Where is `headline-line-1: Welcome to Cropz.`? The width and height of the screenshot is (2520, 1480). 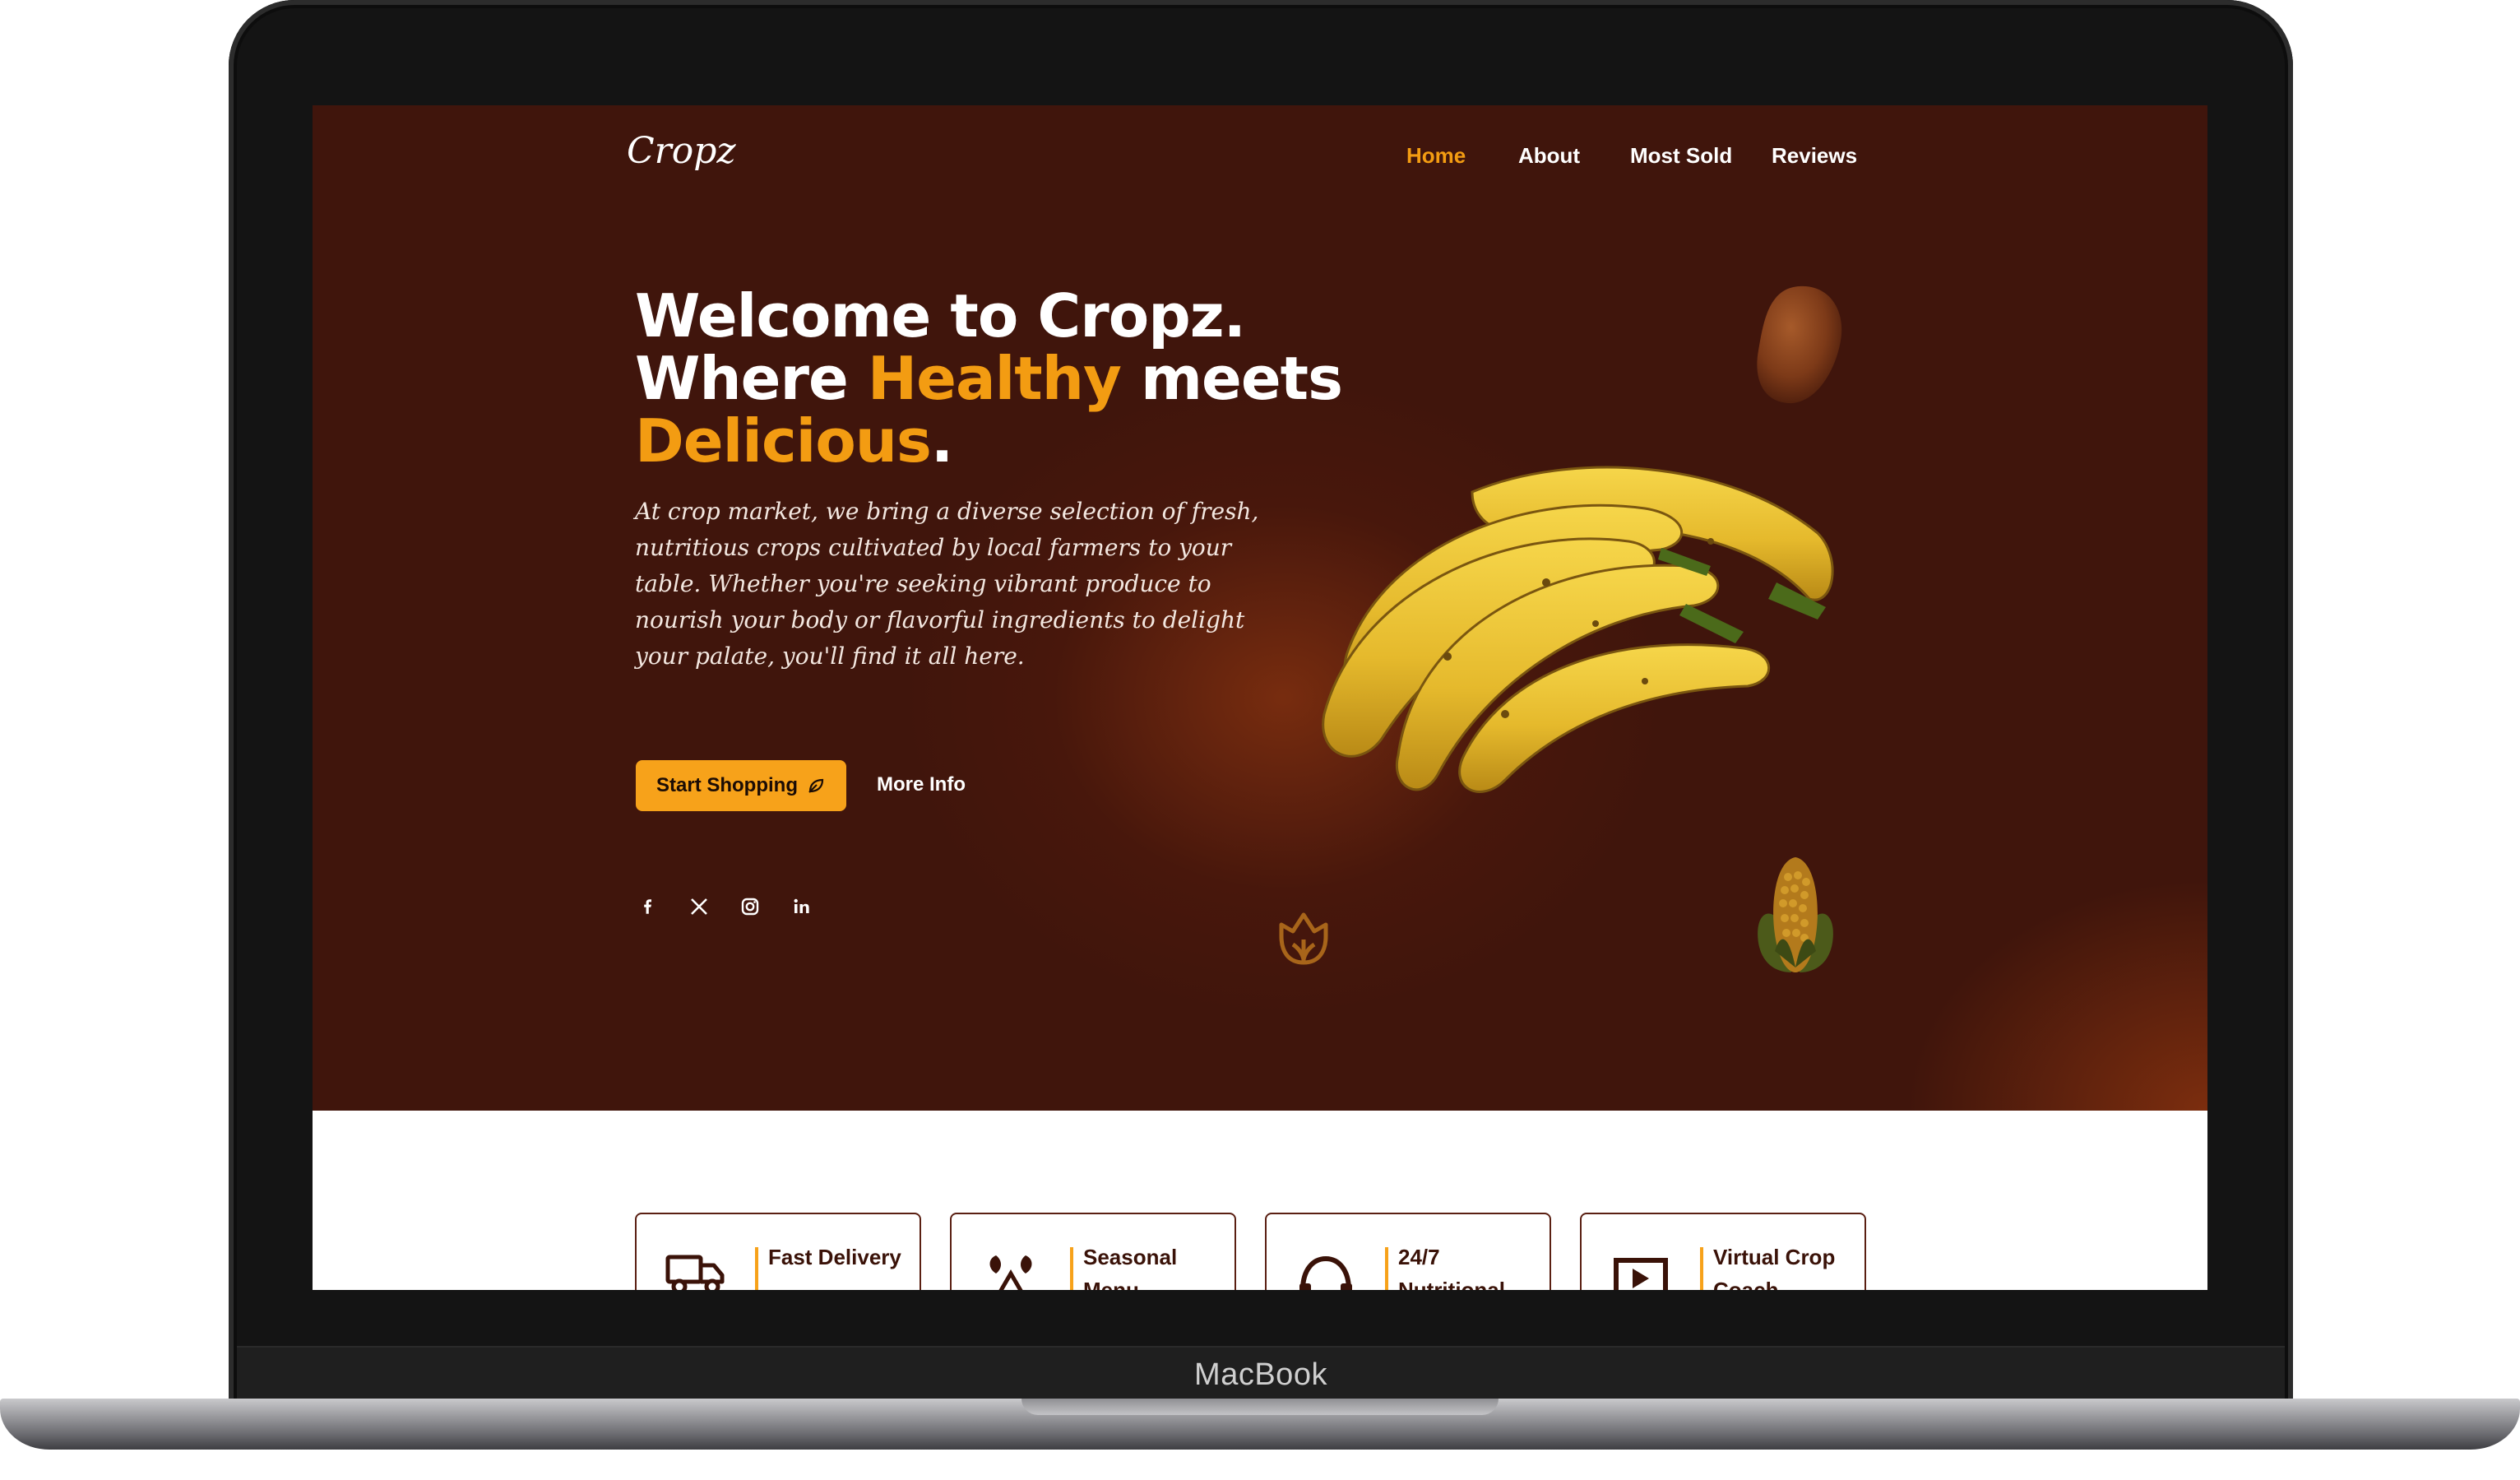 headline-line-1: Welcome to Cropz. is located at coordinates (940, 315).